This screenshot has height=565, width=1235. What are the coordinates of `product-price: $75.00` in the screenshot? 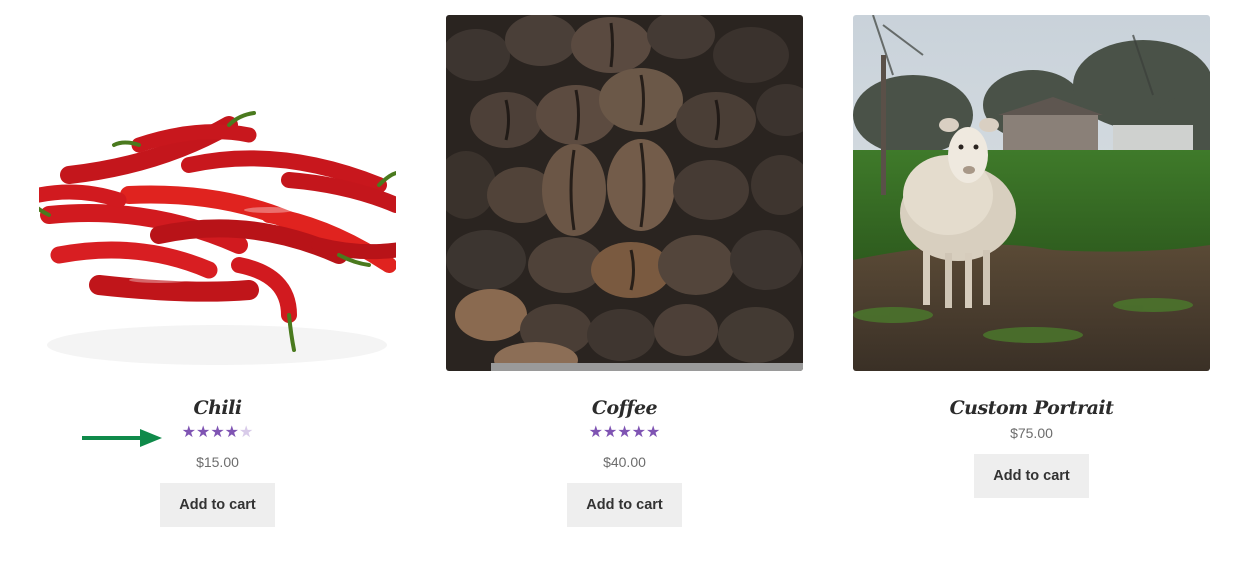 It's located at (1031, 433).